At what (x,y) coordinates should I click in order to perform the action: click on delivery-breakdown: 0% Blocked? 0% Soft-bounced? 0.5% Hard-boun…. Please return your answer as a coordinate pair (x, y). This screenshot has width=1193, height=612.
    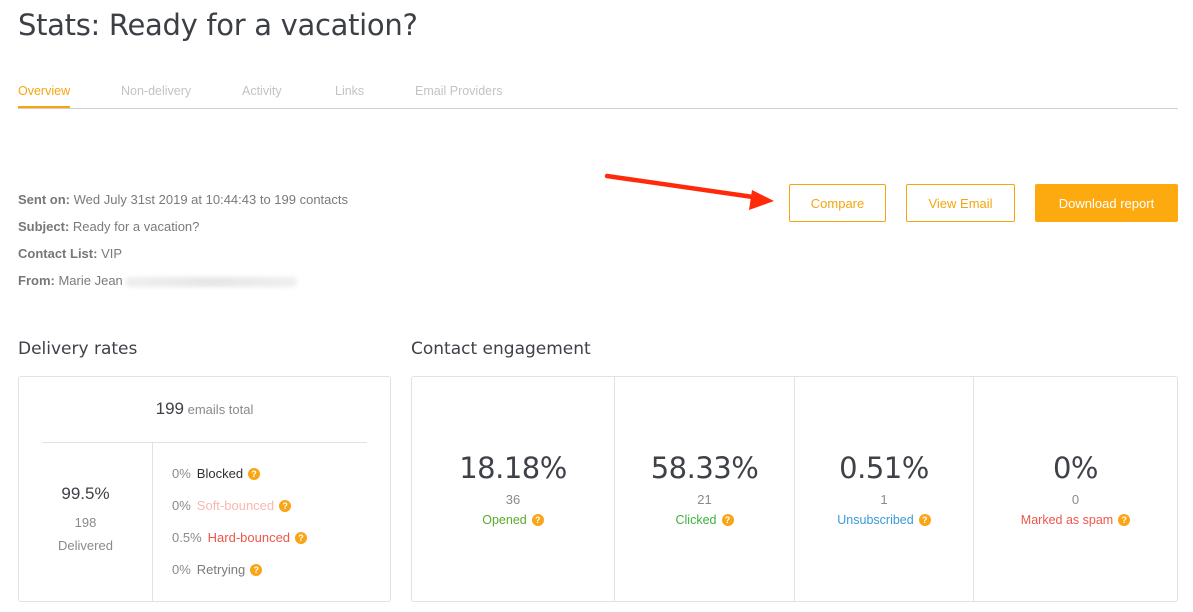
    Looking at the image, I should click on (240, 529).